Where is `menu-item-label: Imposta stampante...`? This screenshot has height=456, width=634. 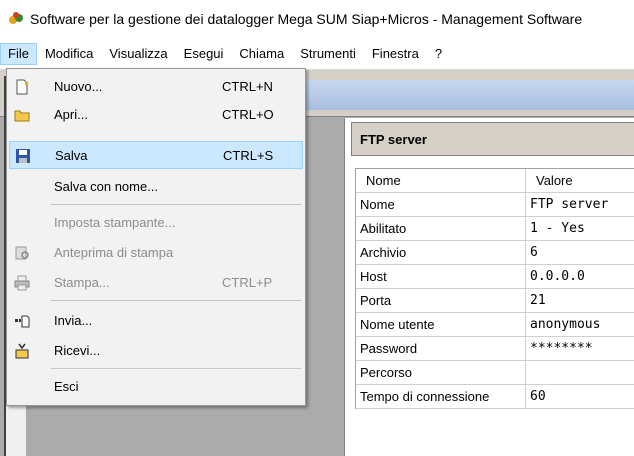 menu-item-label: Imposta stampante... is located at coordinates (115, 222).